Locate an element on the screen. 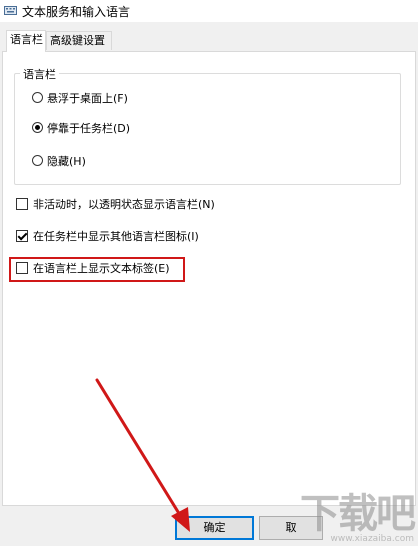 This screenshot has width=418, height=546. watermark-title: 下载吧 is located at coordinates (358, 514).